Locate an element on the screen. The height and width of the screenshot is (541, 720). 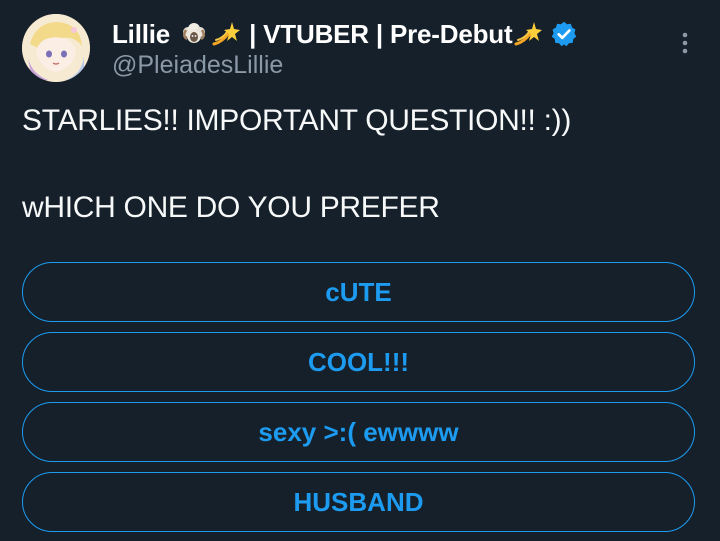
poll-option-label: COOL!!! is located at coordinates (358, 361).